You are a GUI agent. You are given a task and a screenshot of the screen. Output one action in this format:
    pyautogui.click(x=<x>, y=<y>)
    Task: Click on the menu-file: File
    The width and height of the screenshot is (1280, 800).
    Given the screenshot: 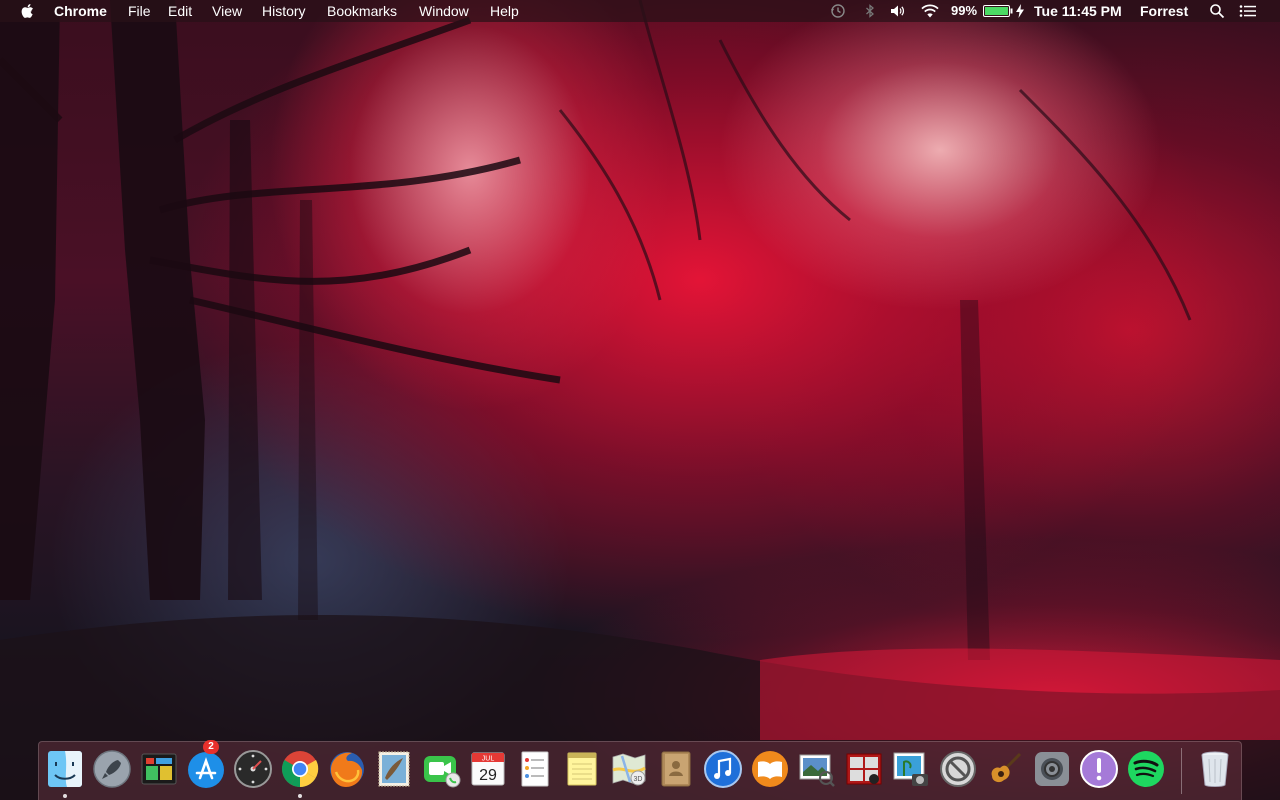 What is the action you would take?
    pyautogui.click(x=139, y=11)
    